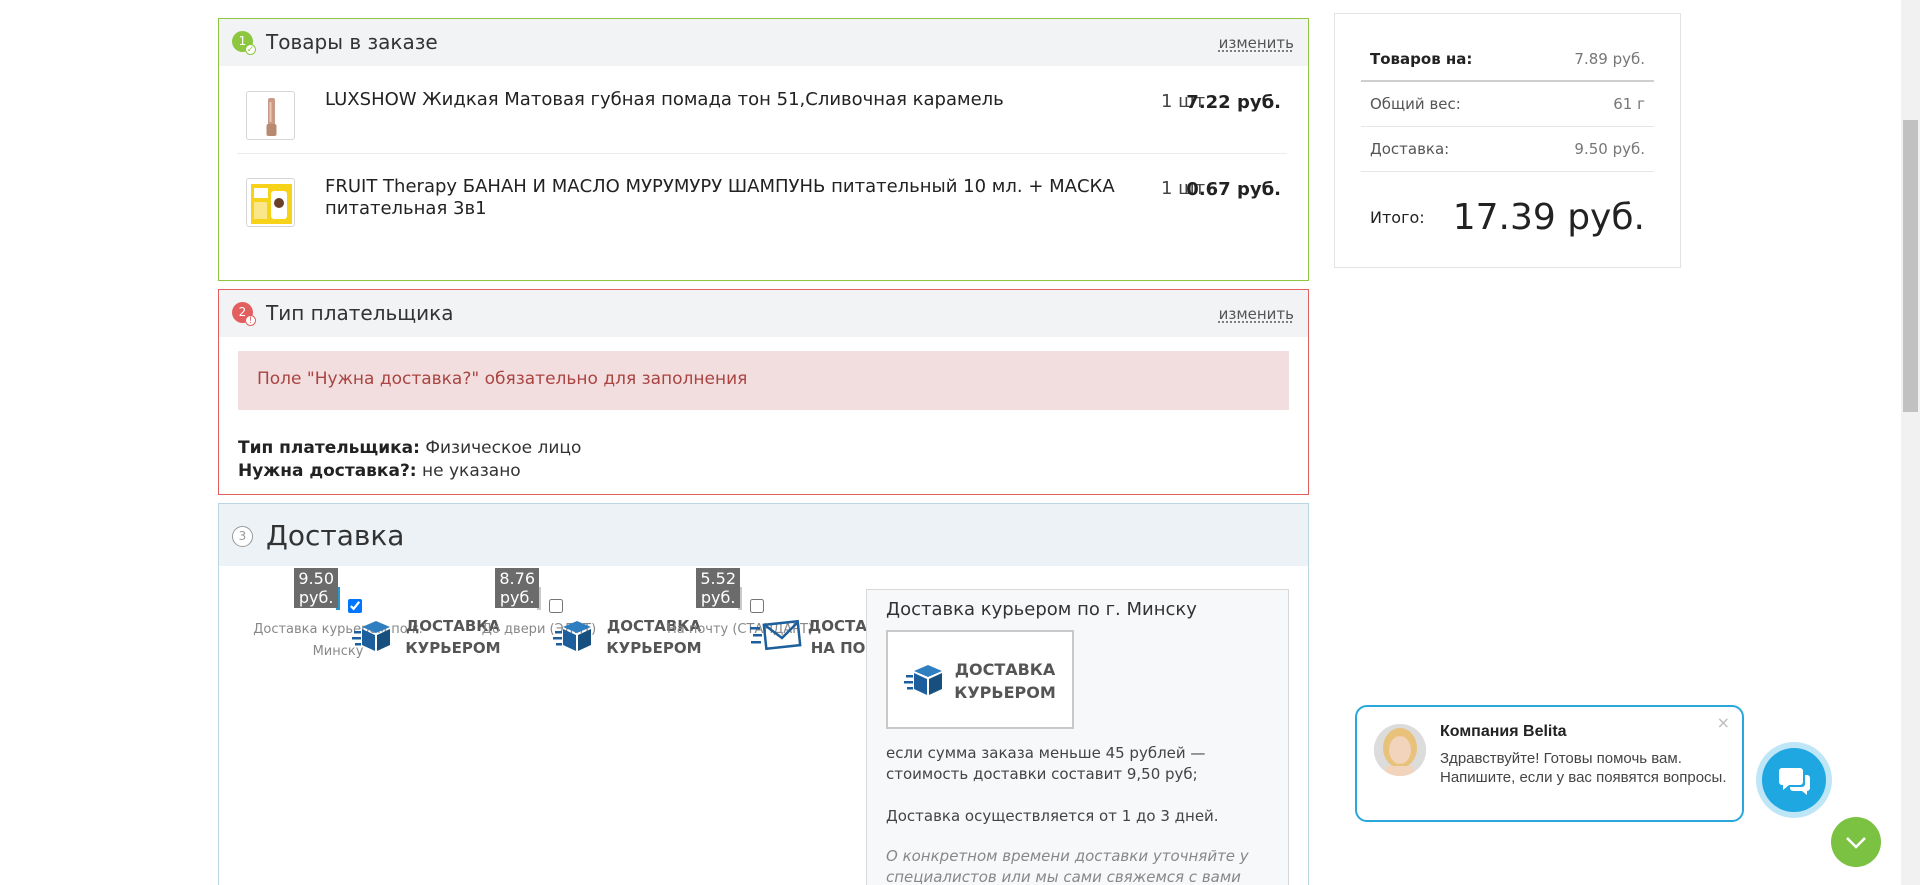 This screenshot has height=885, width=1920. I want to click on edit-payer-type-link: изменить, so click(1256, 314).